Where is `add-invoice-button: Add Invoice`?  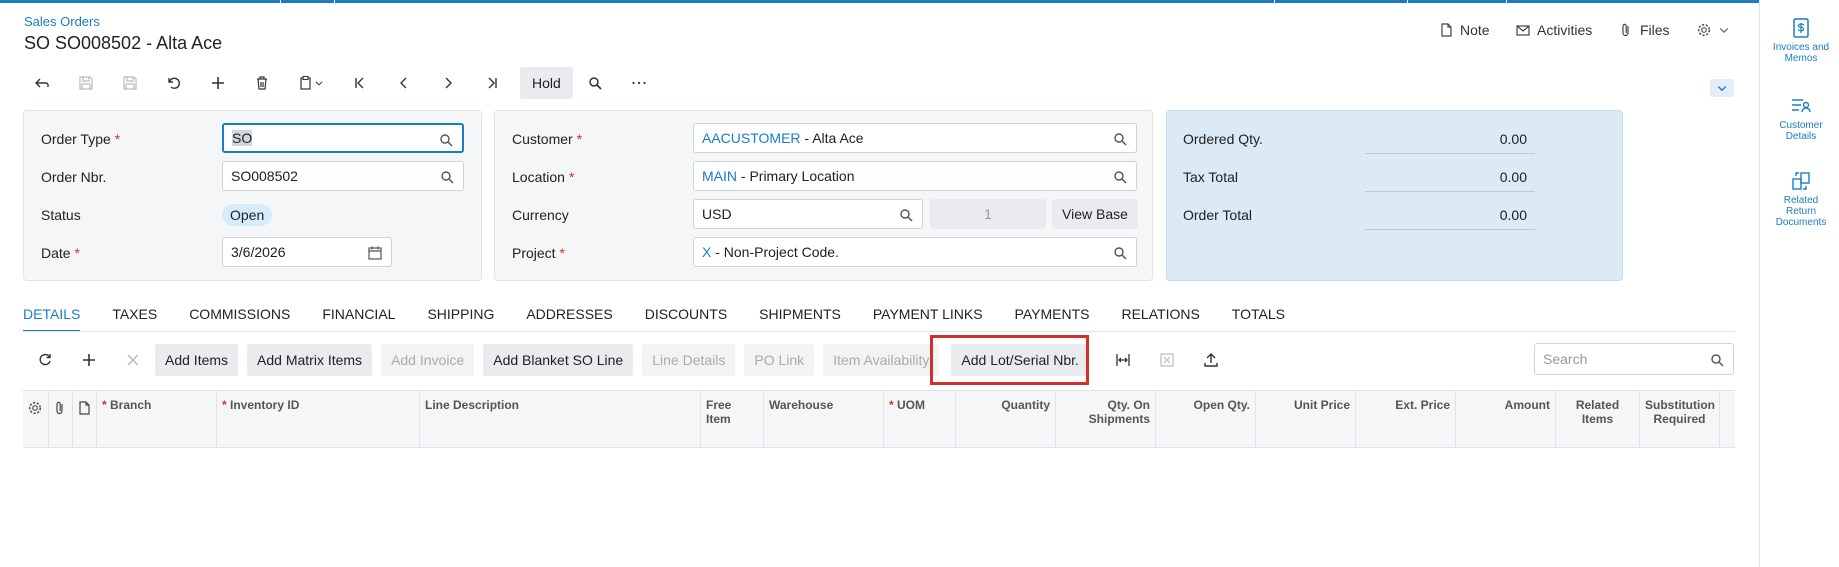
add-invoice-button: Add Invoice is located at coordinates (428, 360).